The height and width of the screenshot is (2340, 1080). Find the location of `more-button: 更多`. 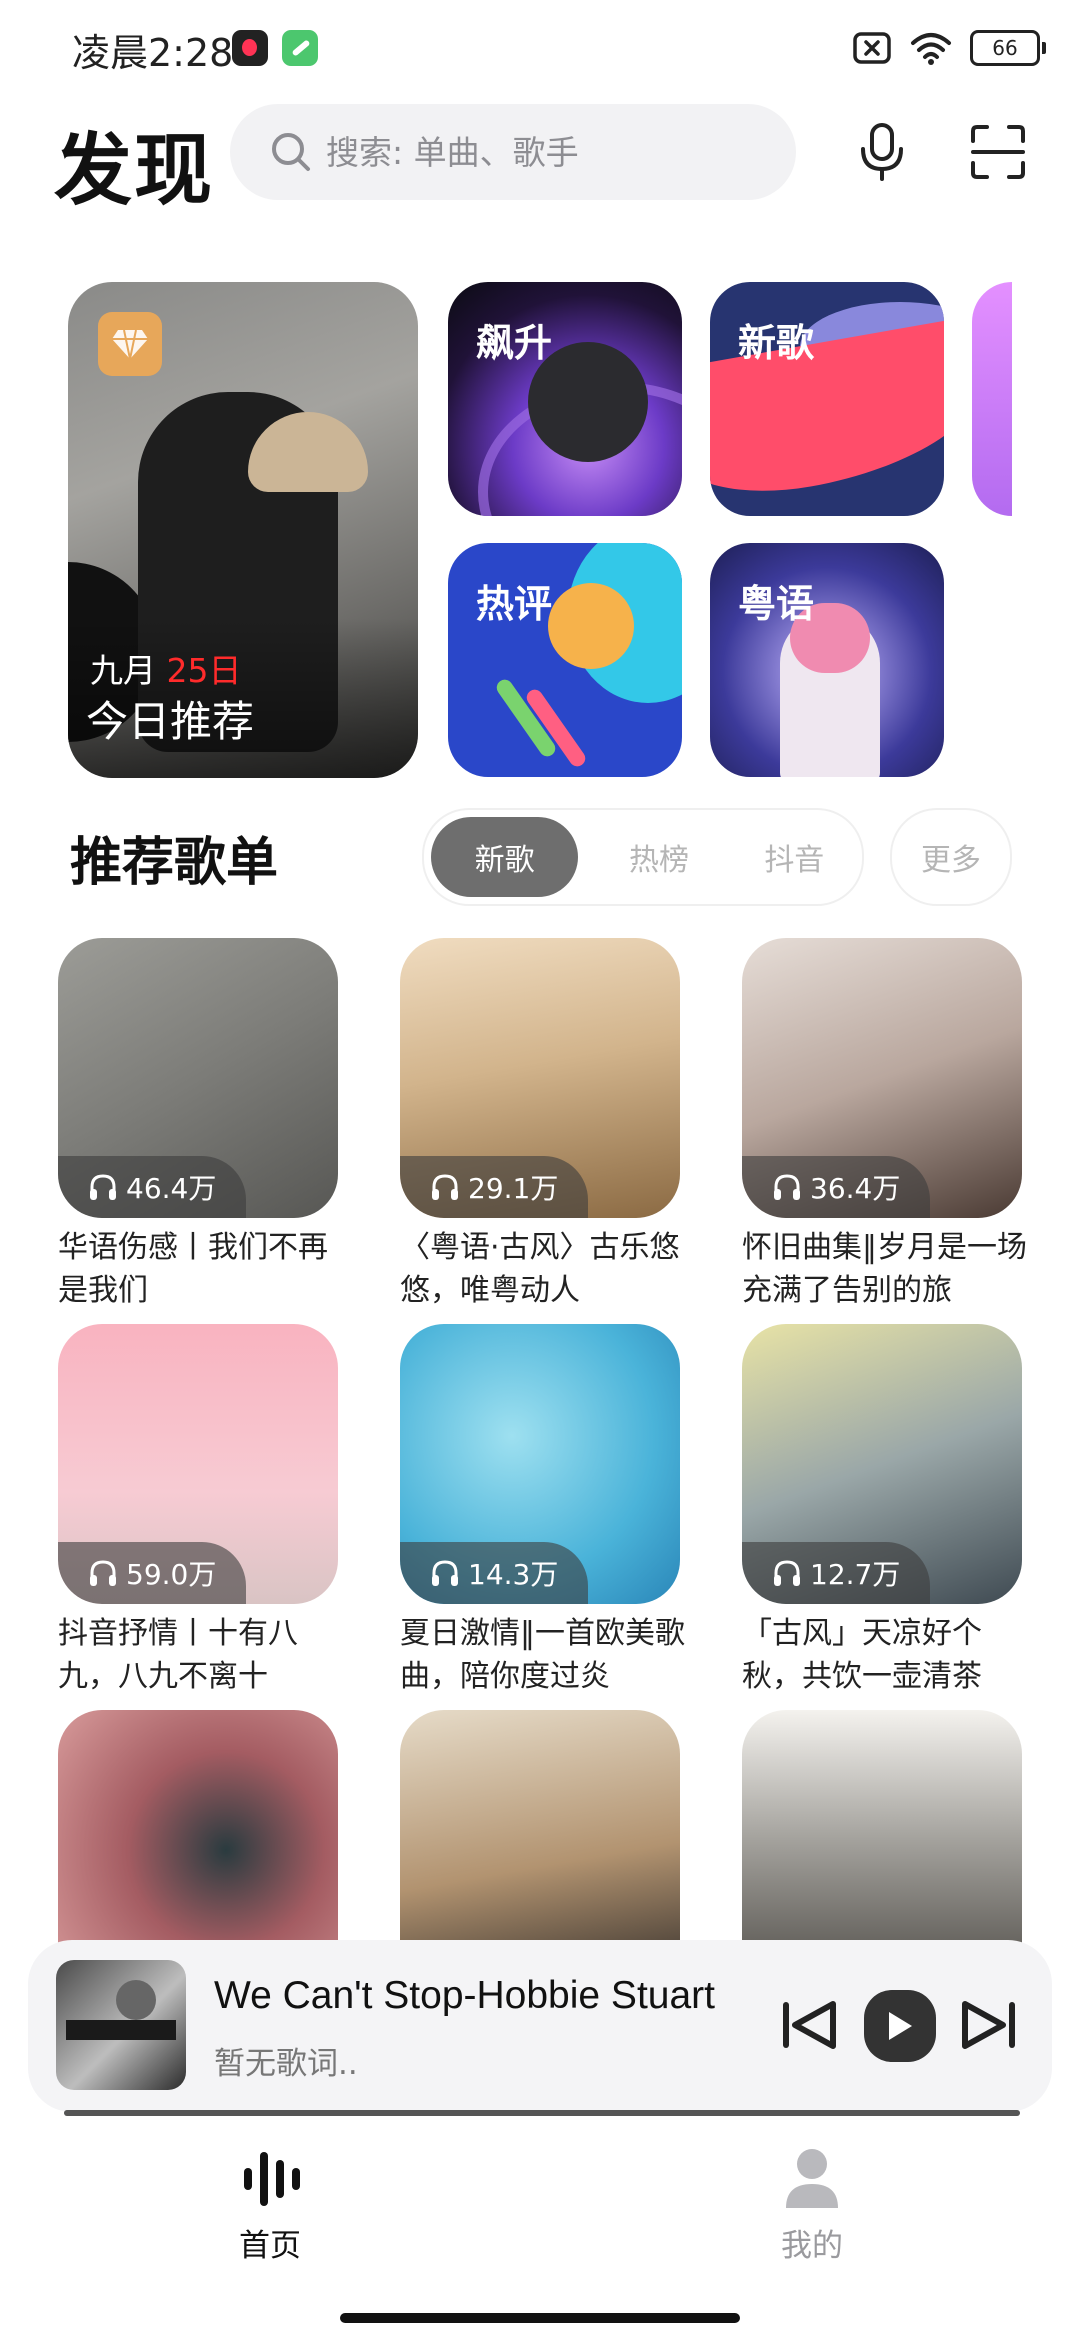

more-button: 更多 is located at coordinates (951, 857).